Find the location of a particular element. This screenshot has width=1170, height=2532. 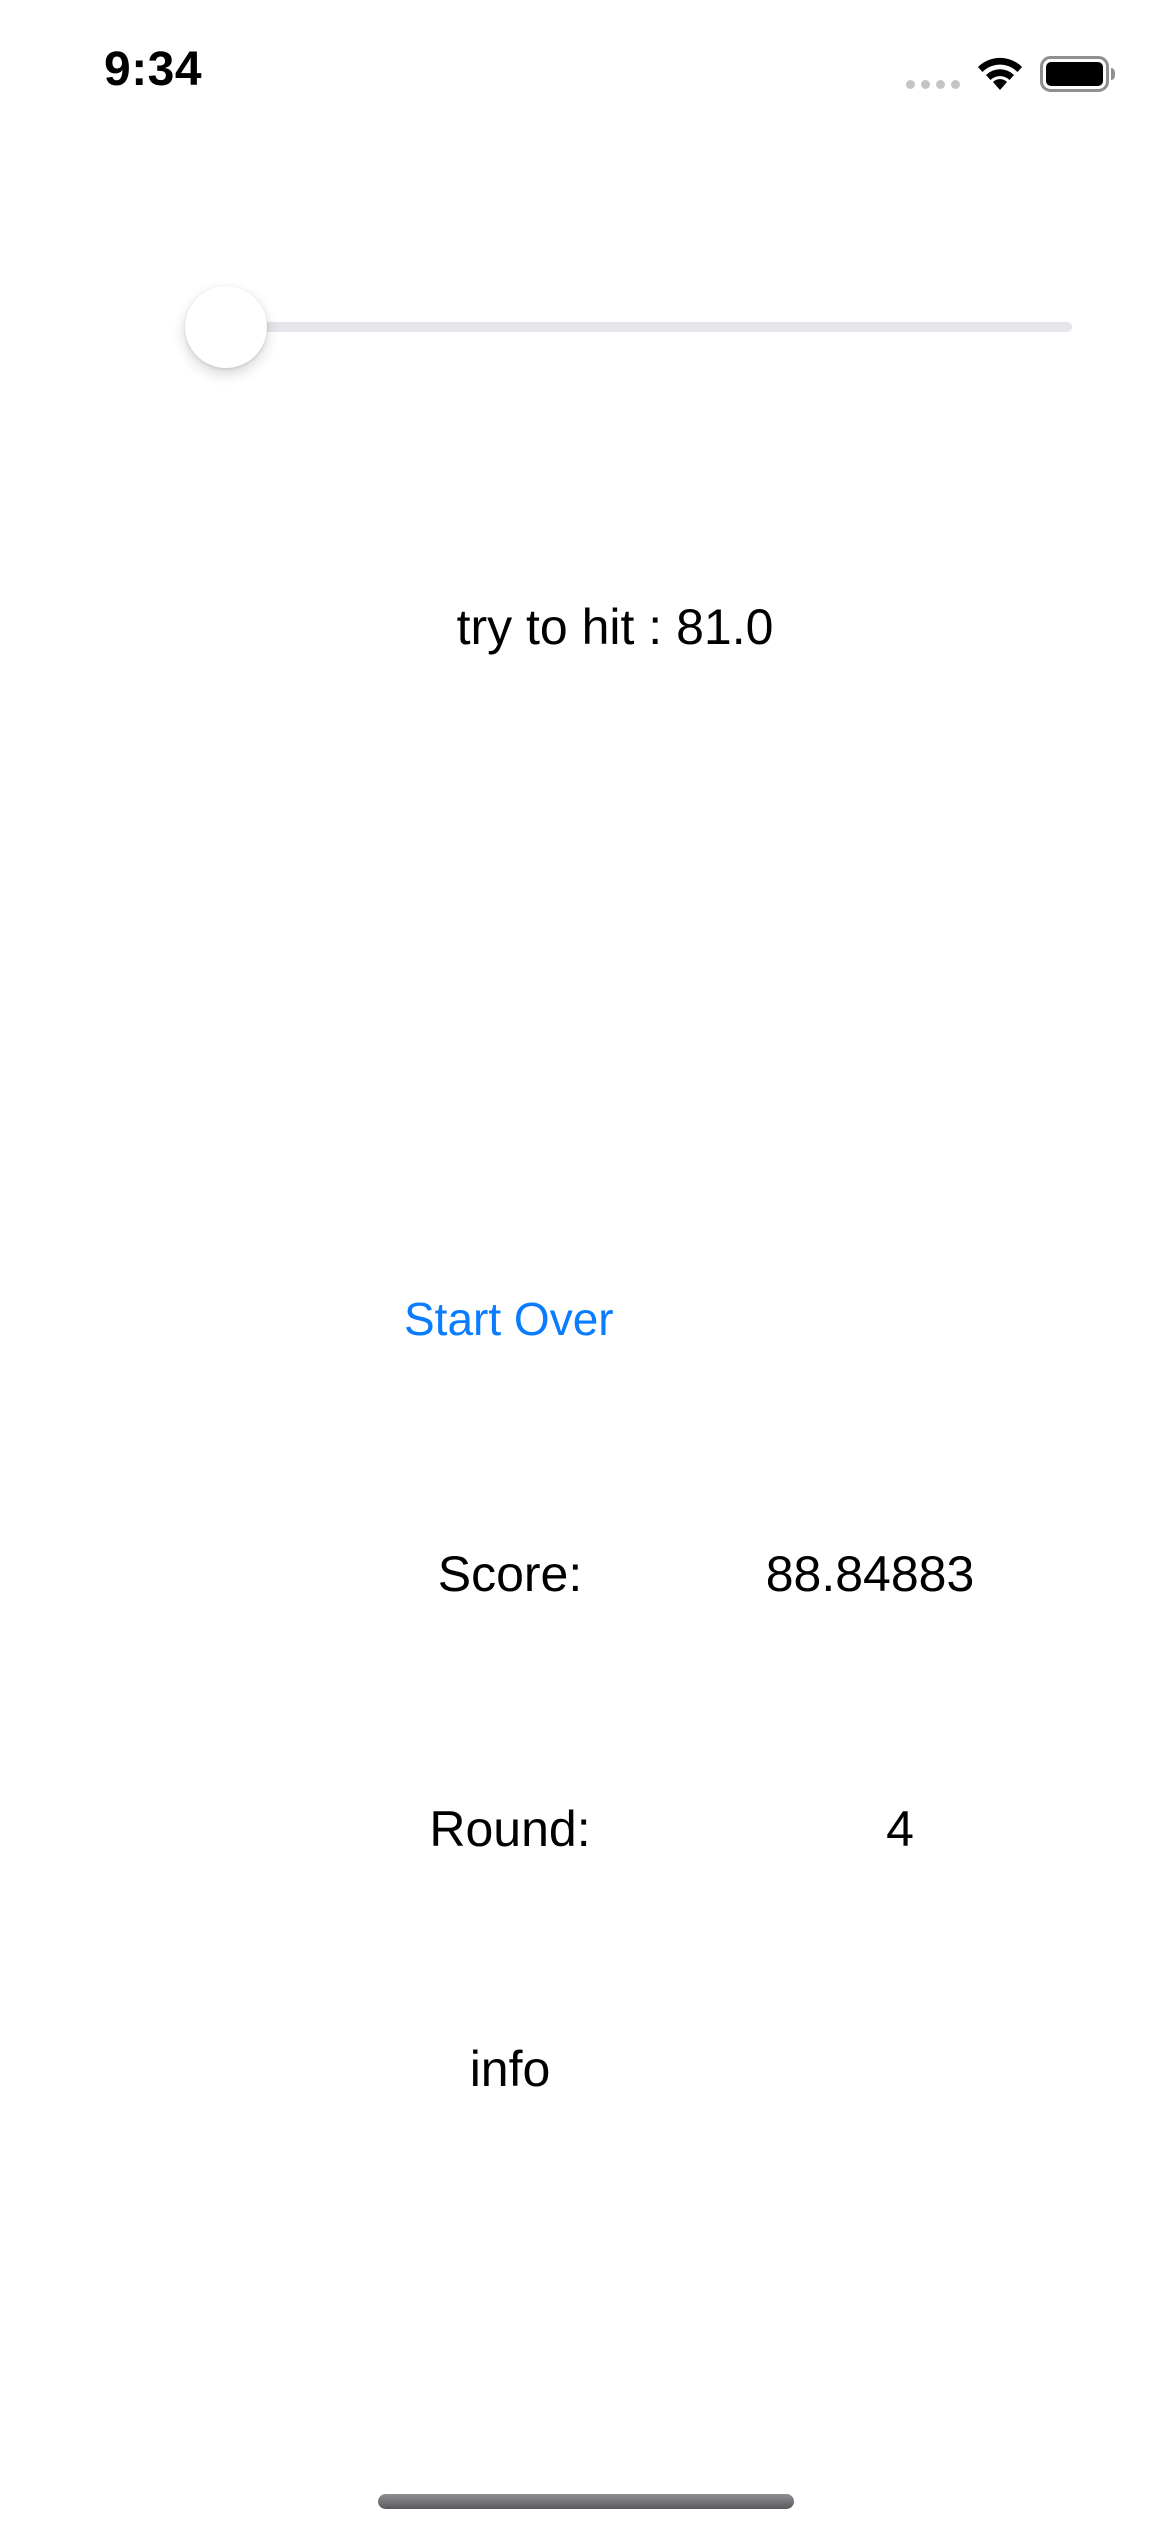

target-slider is located at coordinates (629, 326).